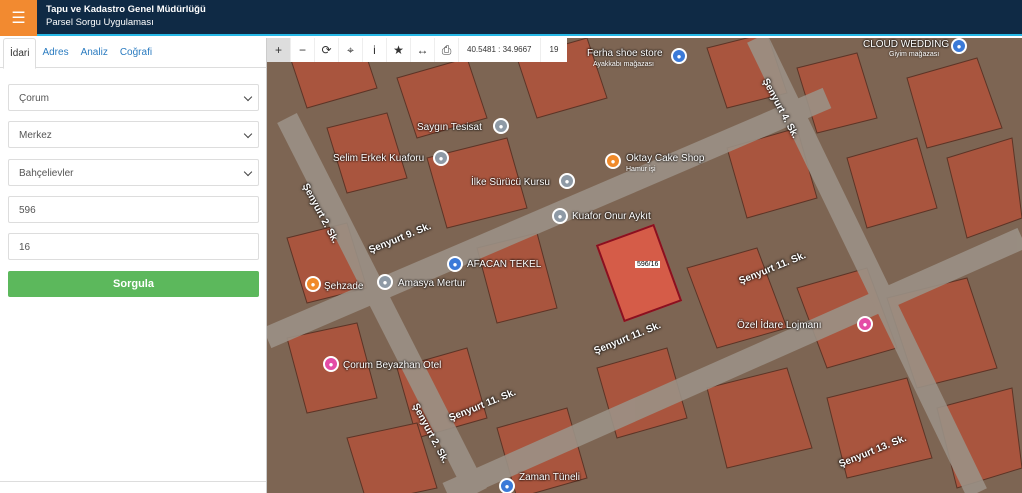  Describe the element at coordinates (432, 283) in the screenshot. I see `poi-label: Amasya Mertur` at that location.